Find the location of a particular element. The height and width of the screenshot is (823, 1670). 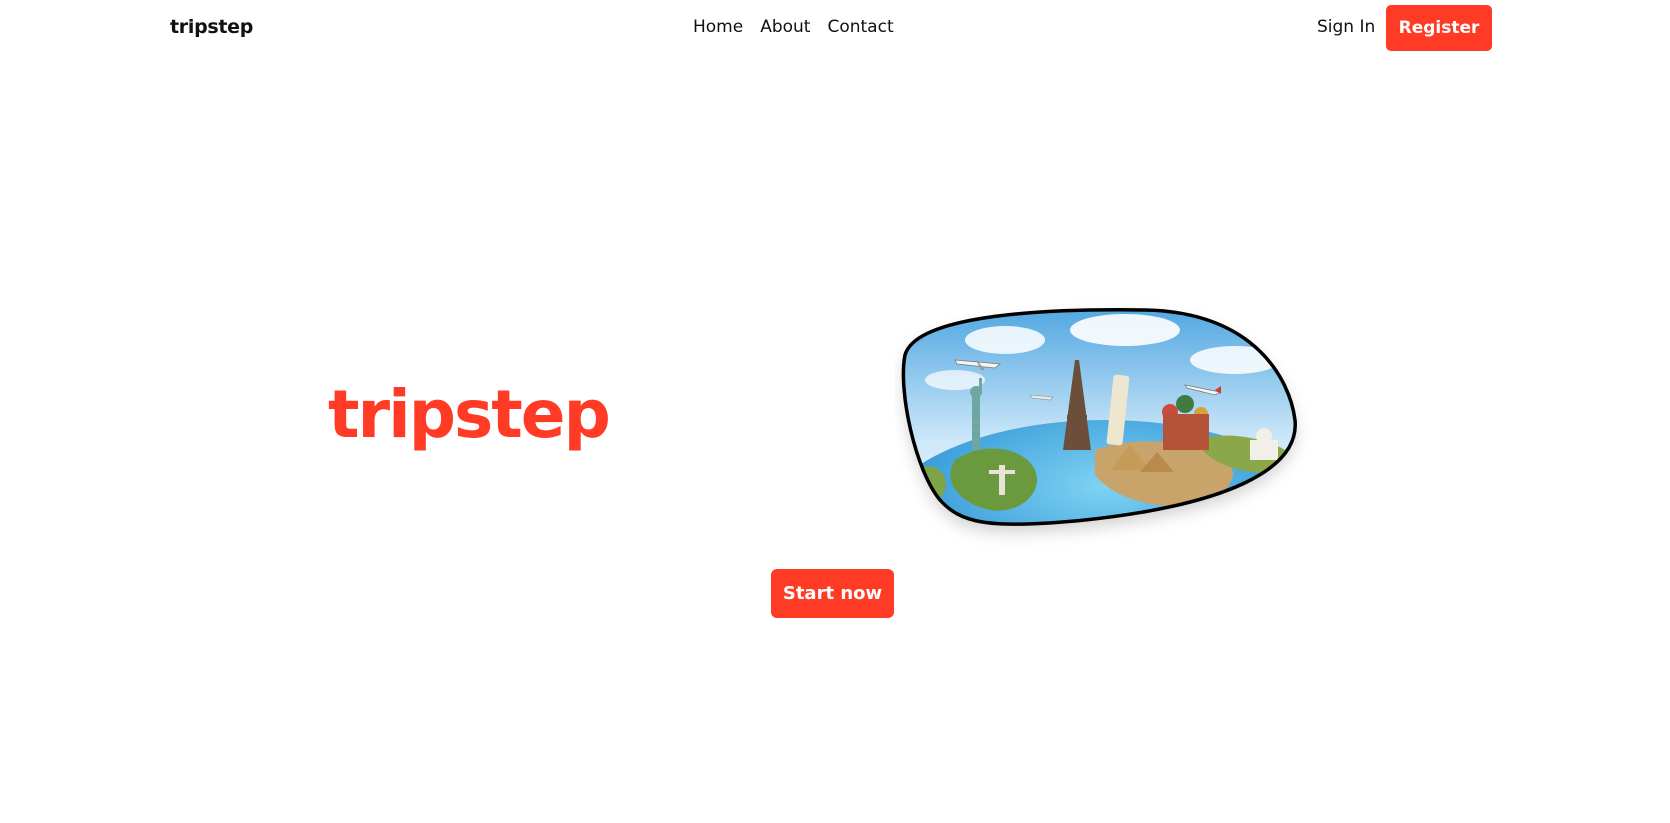

brand-logo-text: tripstep is located at coordinates (211, 27).